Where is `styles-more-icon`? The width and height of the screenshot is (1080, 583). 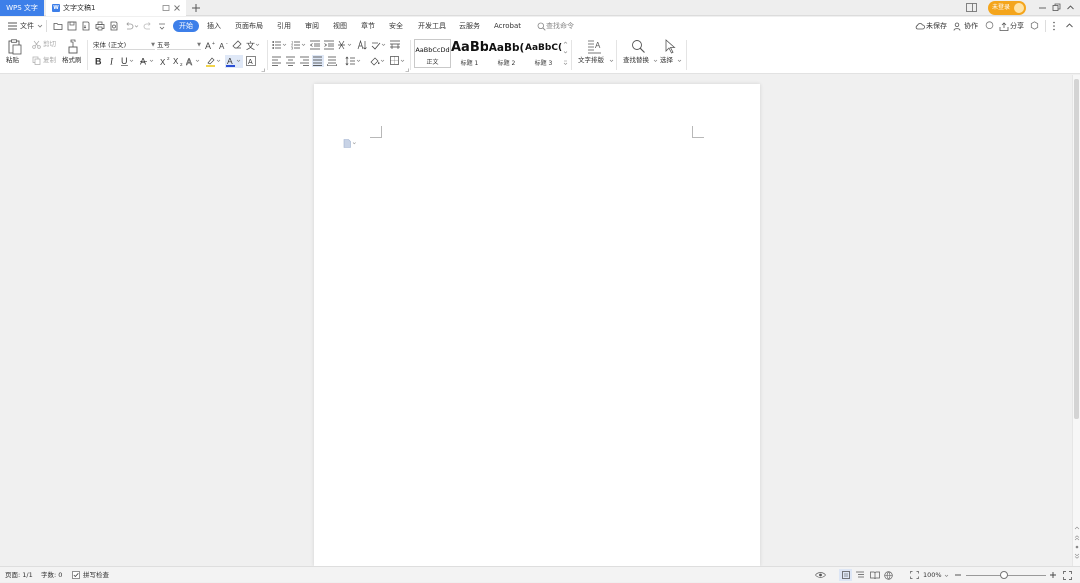 styles-more-icon is located at coordinates (565, 63).